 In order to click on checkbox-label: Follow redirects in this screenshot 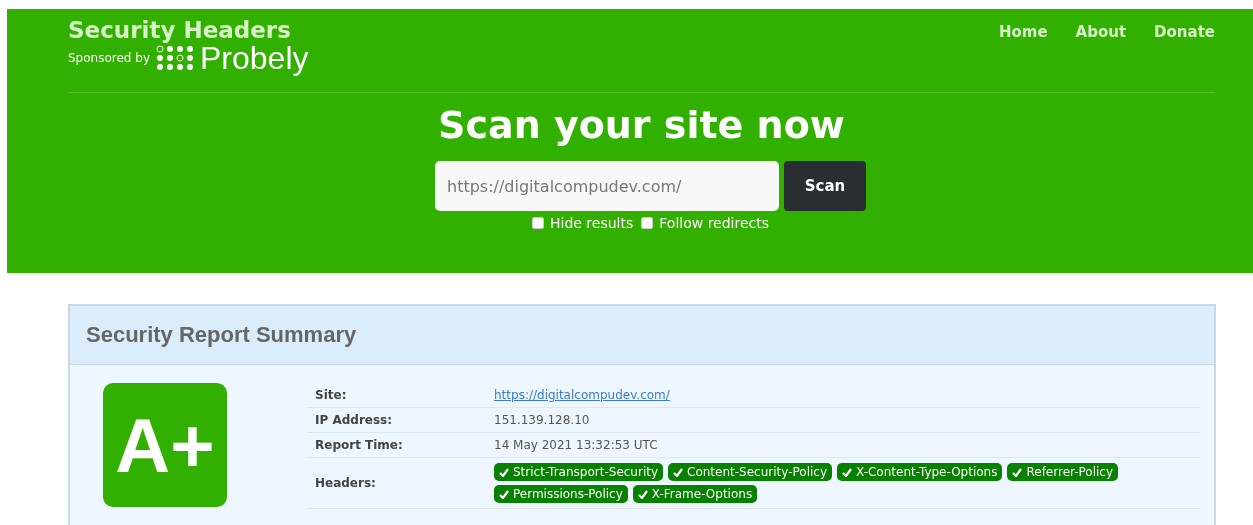, I will do `click(714, 223)`.